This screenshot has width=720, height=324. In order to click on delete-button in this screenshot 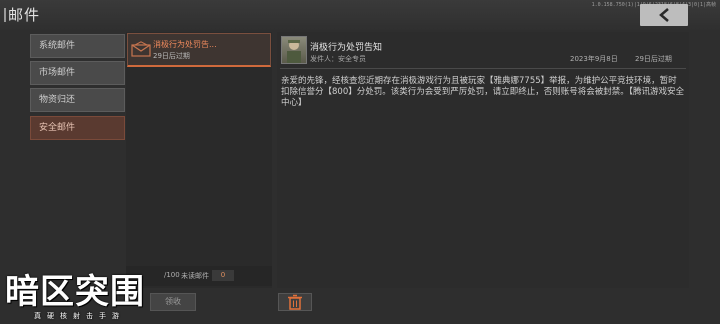, I will do `click(295, 302)`.